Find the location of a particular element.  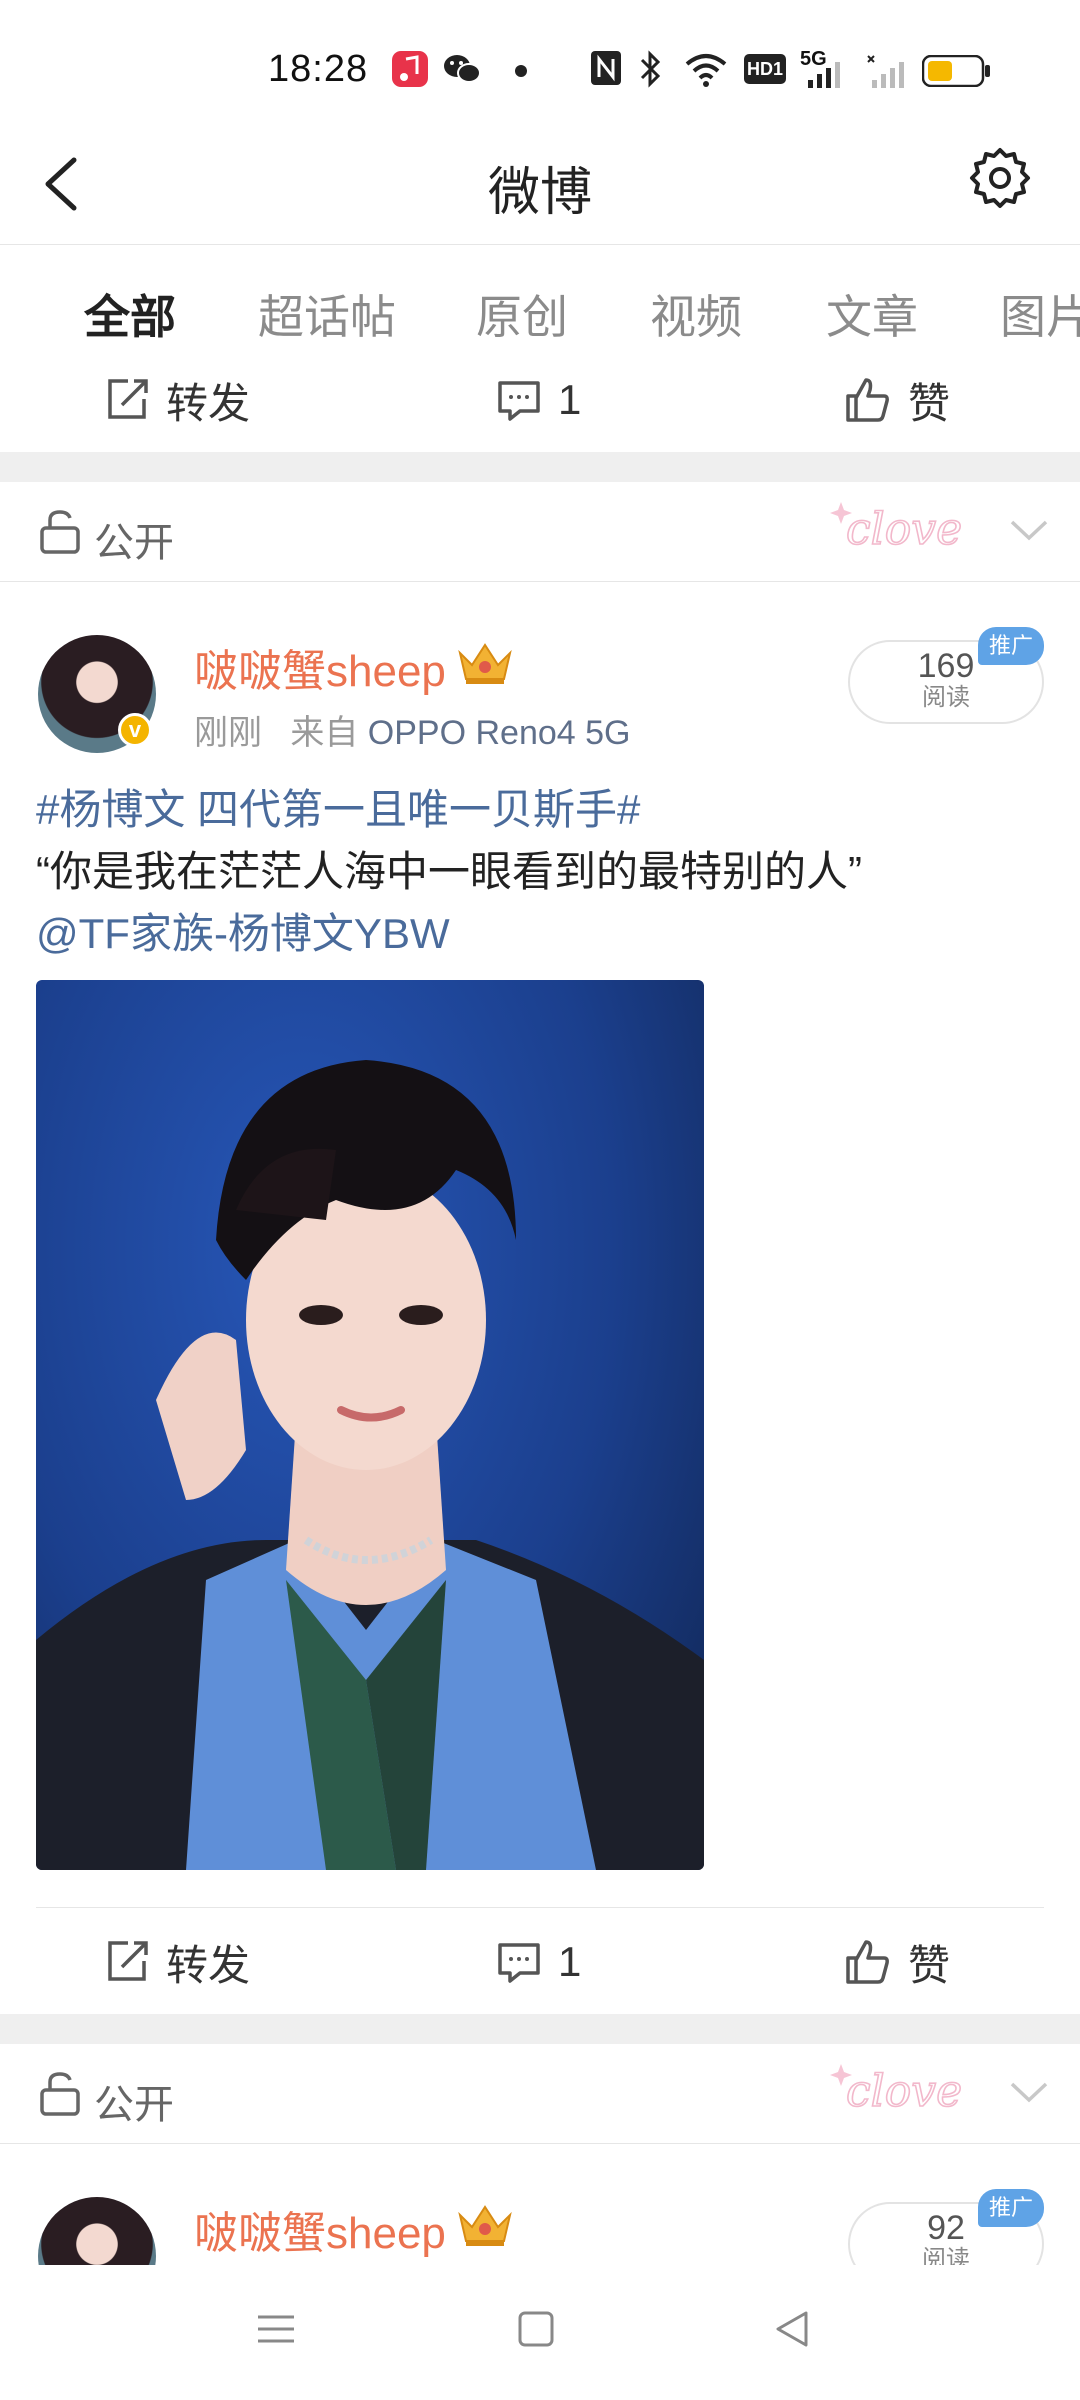

hd-badge-text: HD1 is located at coordinates (765, 69).